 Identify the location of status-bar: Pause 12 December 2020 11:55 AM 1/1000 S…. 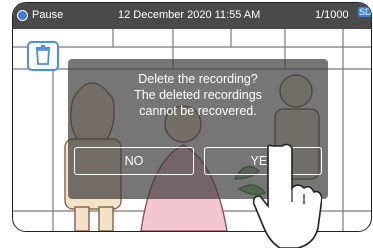
(192, 16).